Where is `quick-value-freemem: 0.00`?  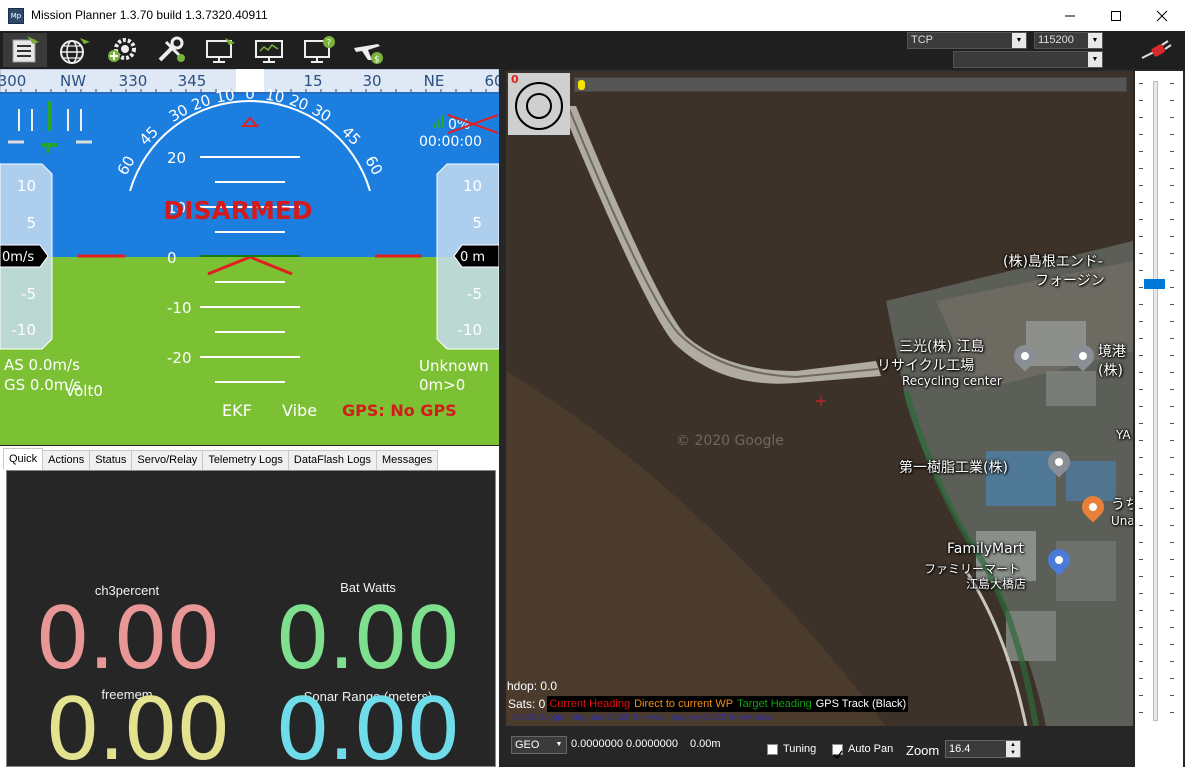
quick-value-freemem: 0.00 is located at coordinates (137, 727).